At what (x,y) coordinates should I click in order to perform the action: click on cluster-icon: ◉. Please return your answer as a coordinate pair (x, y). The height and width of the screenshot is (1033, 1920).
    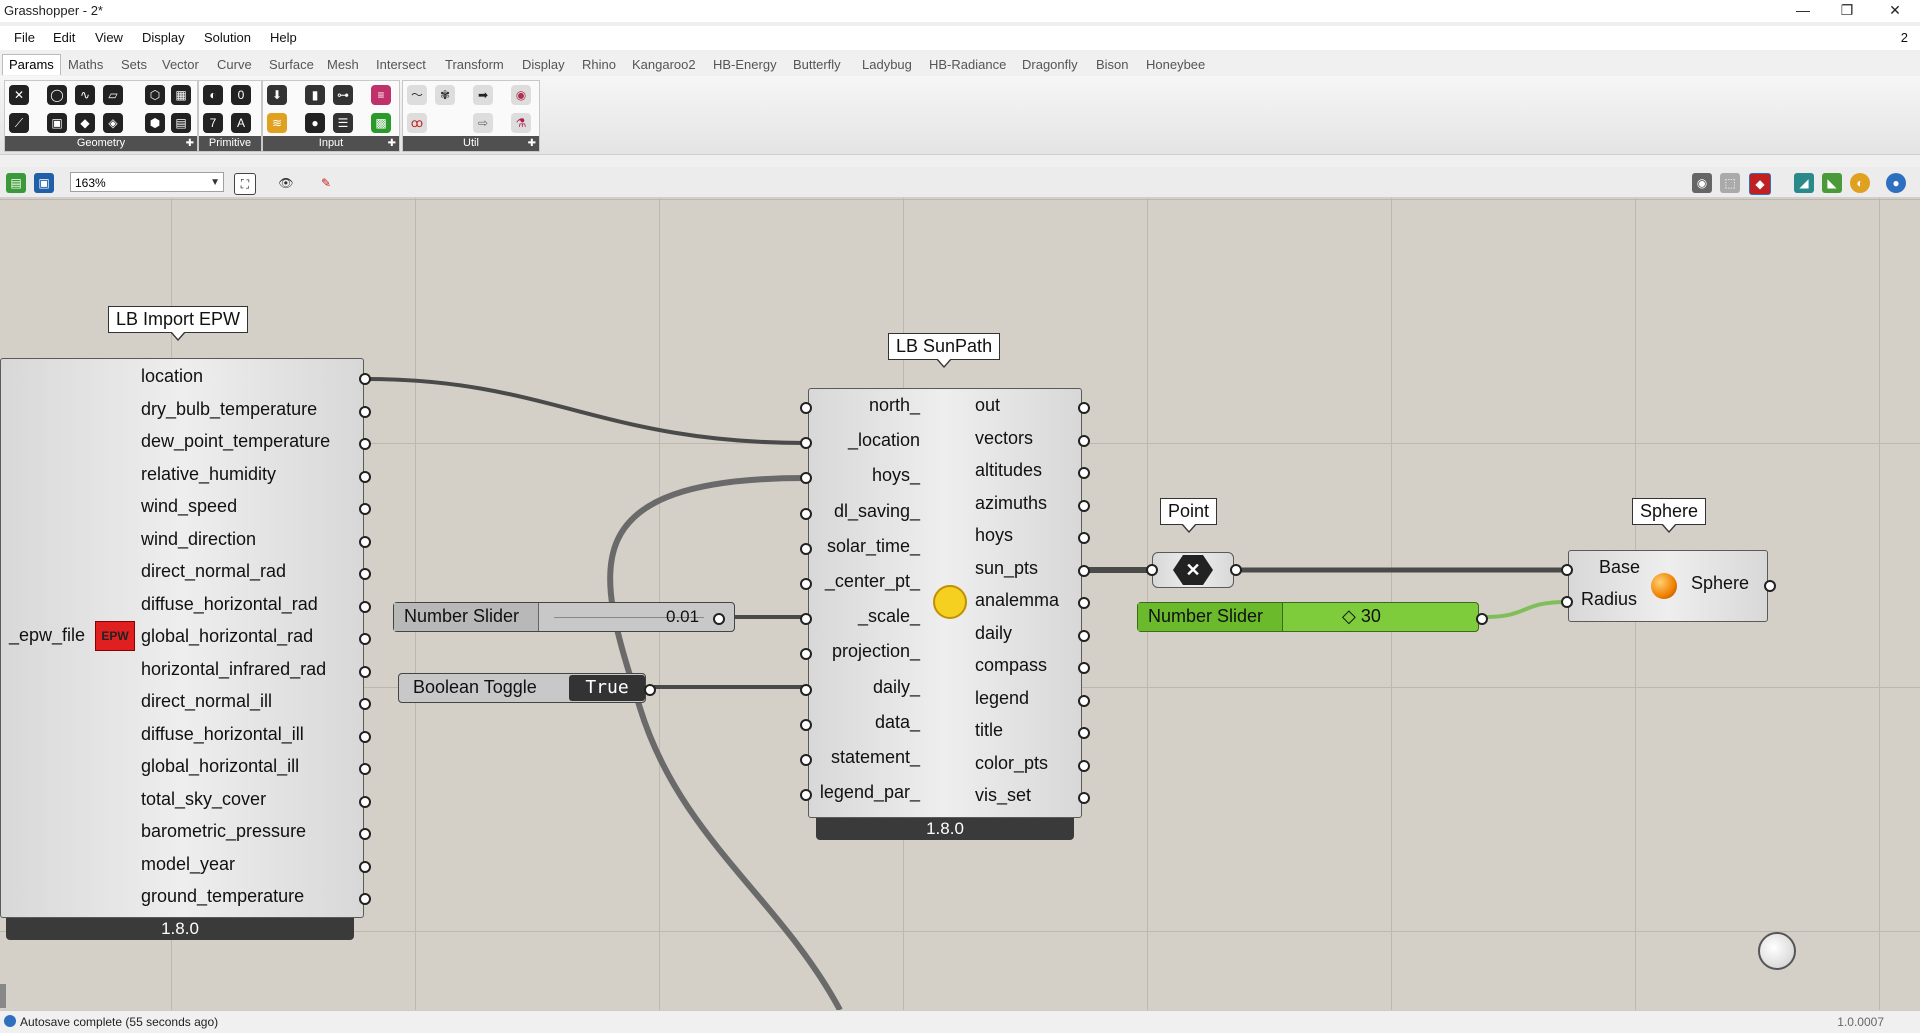
    Looking at the image, I should click on (521, 95).